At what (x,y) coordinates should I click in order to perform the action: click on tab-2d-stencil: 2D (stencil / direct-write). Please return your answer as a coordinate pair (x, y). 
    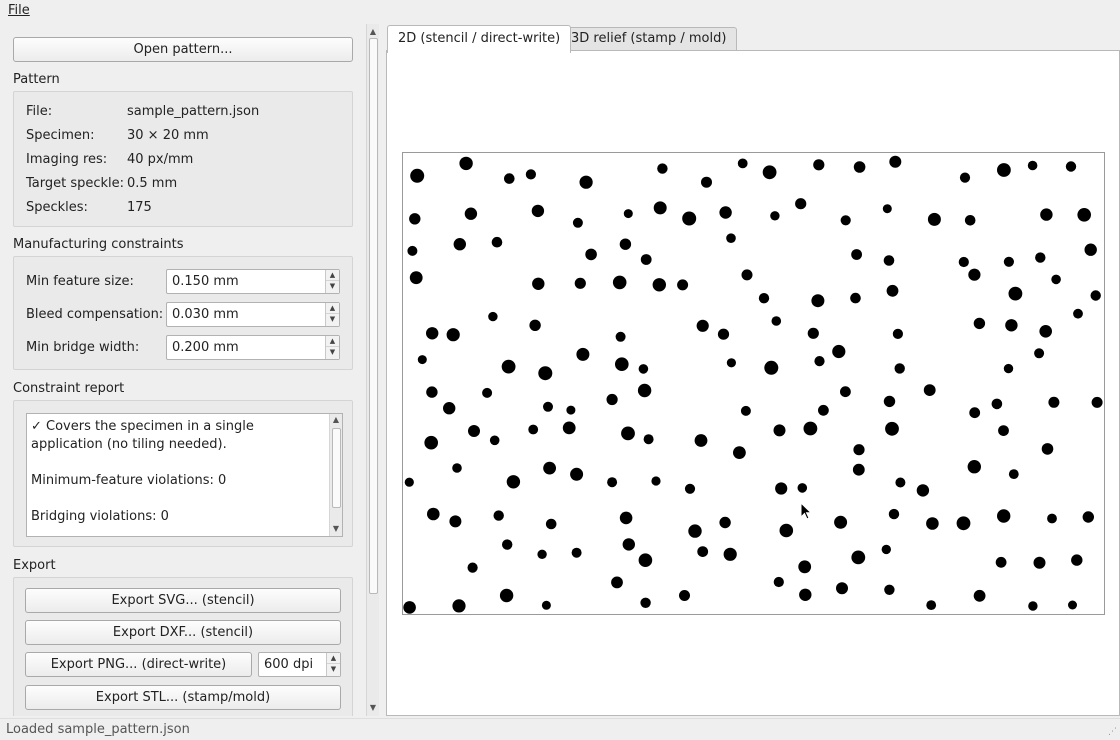
    Looking at the image, I should click on (479, 39).